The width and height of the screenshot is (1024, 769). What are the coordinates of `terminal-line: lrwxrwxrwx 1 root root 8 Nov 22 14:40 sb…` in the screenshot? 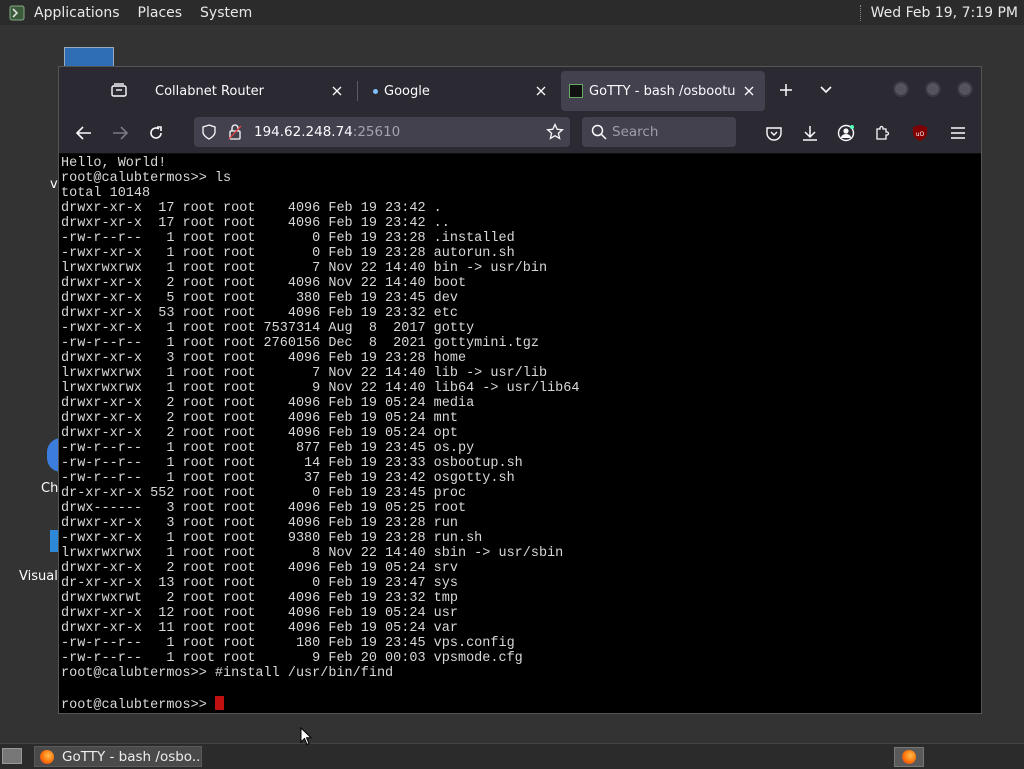 It's located at (312, 553).